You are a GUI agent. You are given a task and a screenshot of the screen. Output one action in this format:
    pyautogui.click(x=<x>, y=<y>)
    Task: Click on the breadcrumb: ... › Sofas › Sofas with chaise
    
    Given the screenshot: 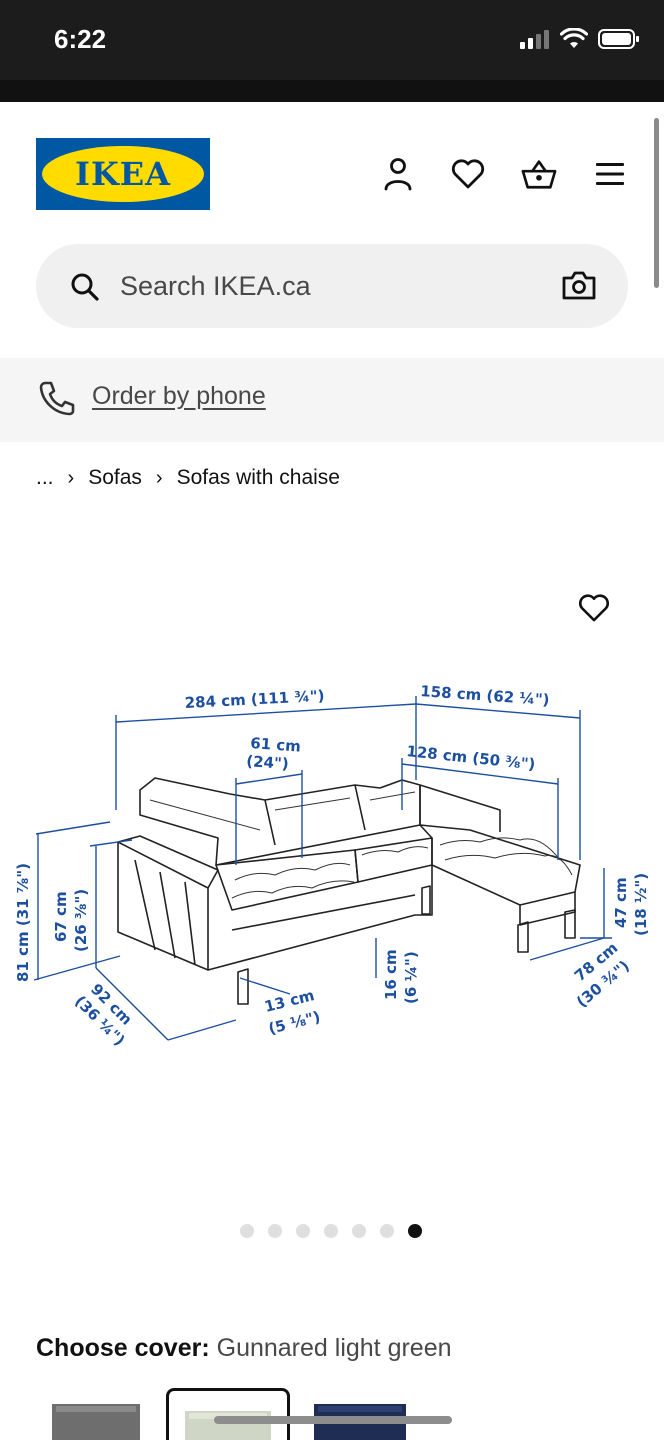 What is the action you would take?
    pyautogui.click(x=188, y=478)
    